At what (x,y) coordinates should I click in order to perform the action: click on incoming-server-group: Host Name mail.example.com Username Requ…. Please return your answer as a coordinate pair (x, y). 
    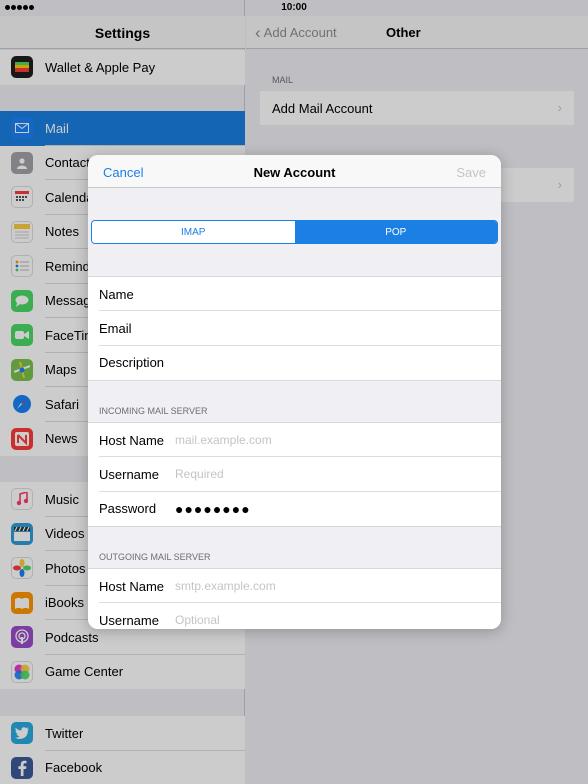
    Looking at the image, I should click on (294, 474).